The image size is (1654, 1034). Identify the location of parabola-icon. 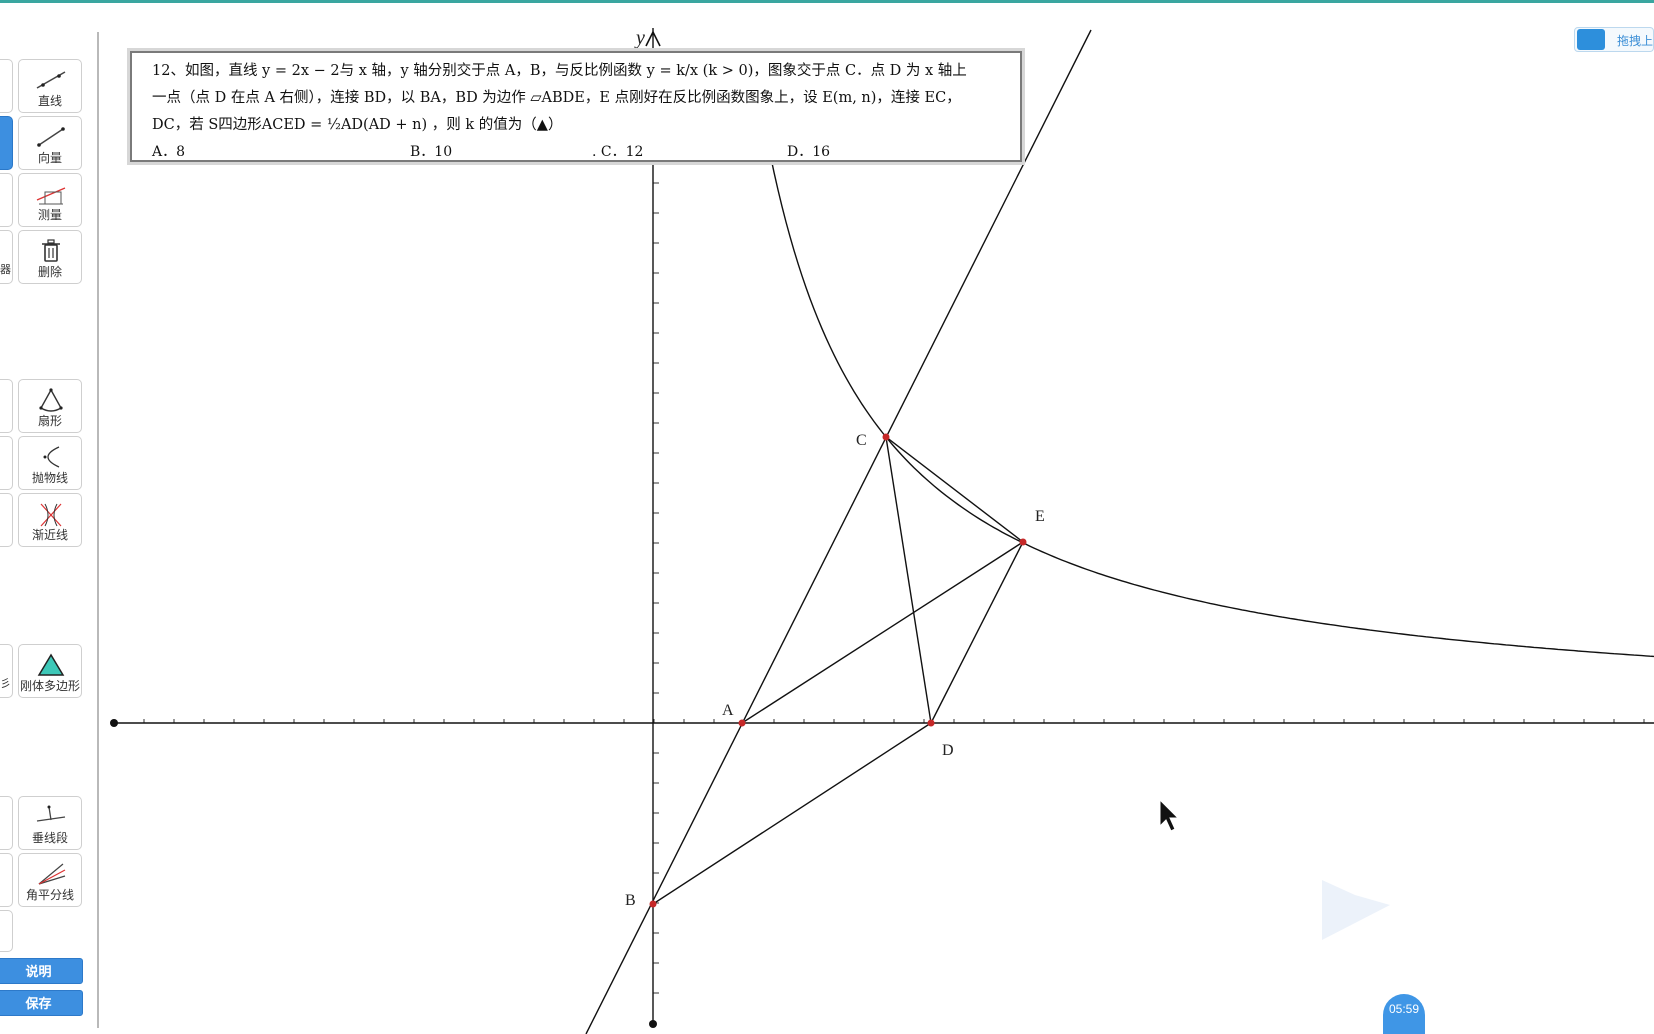
(51, 457).